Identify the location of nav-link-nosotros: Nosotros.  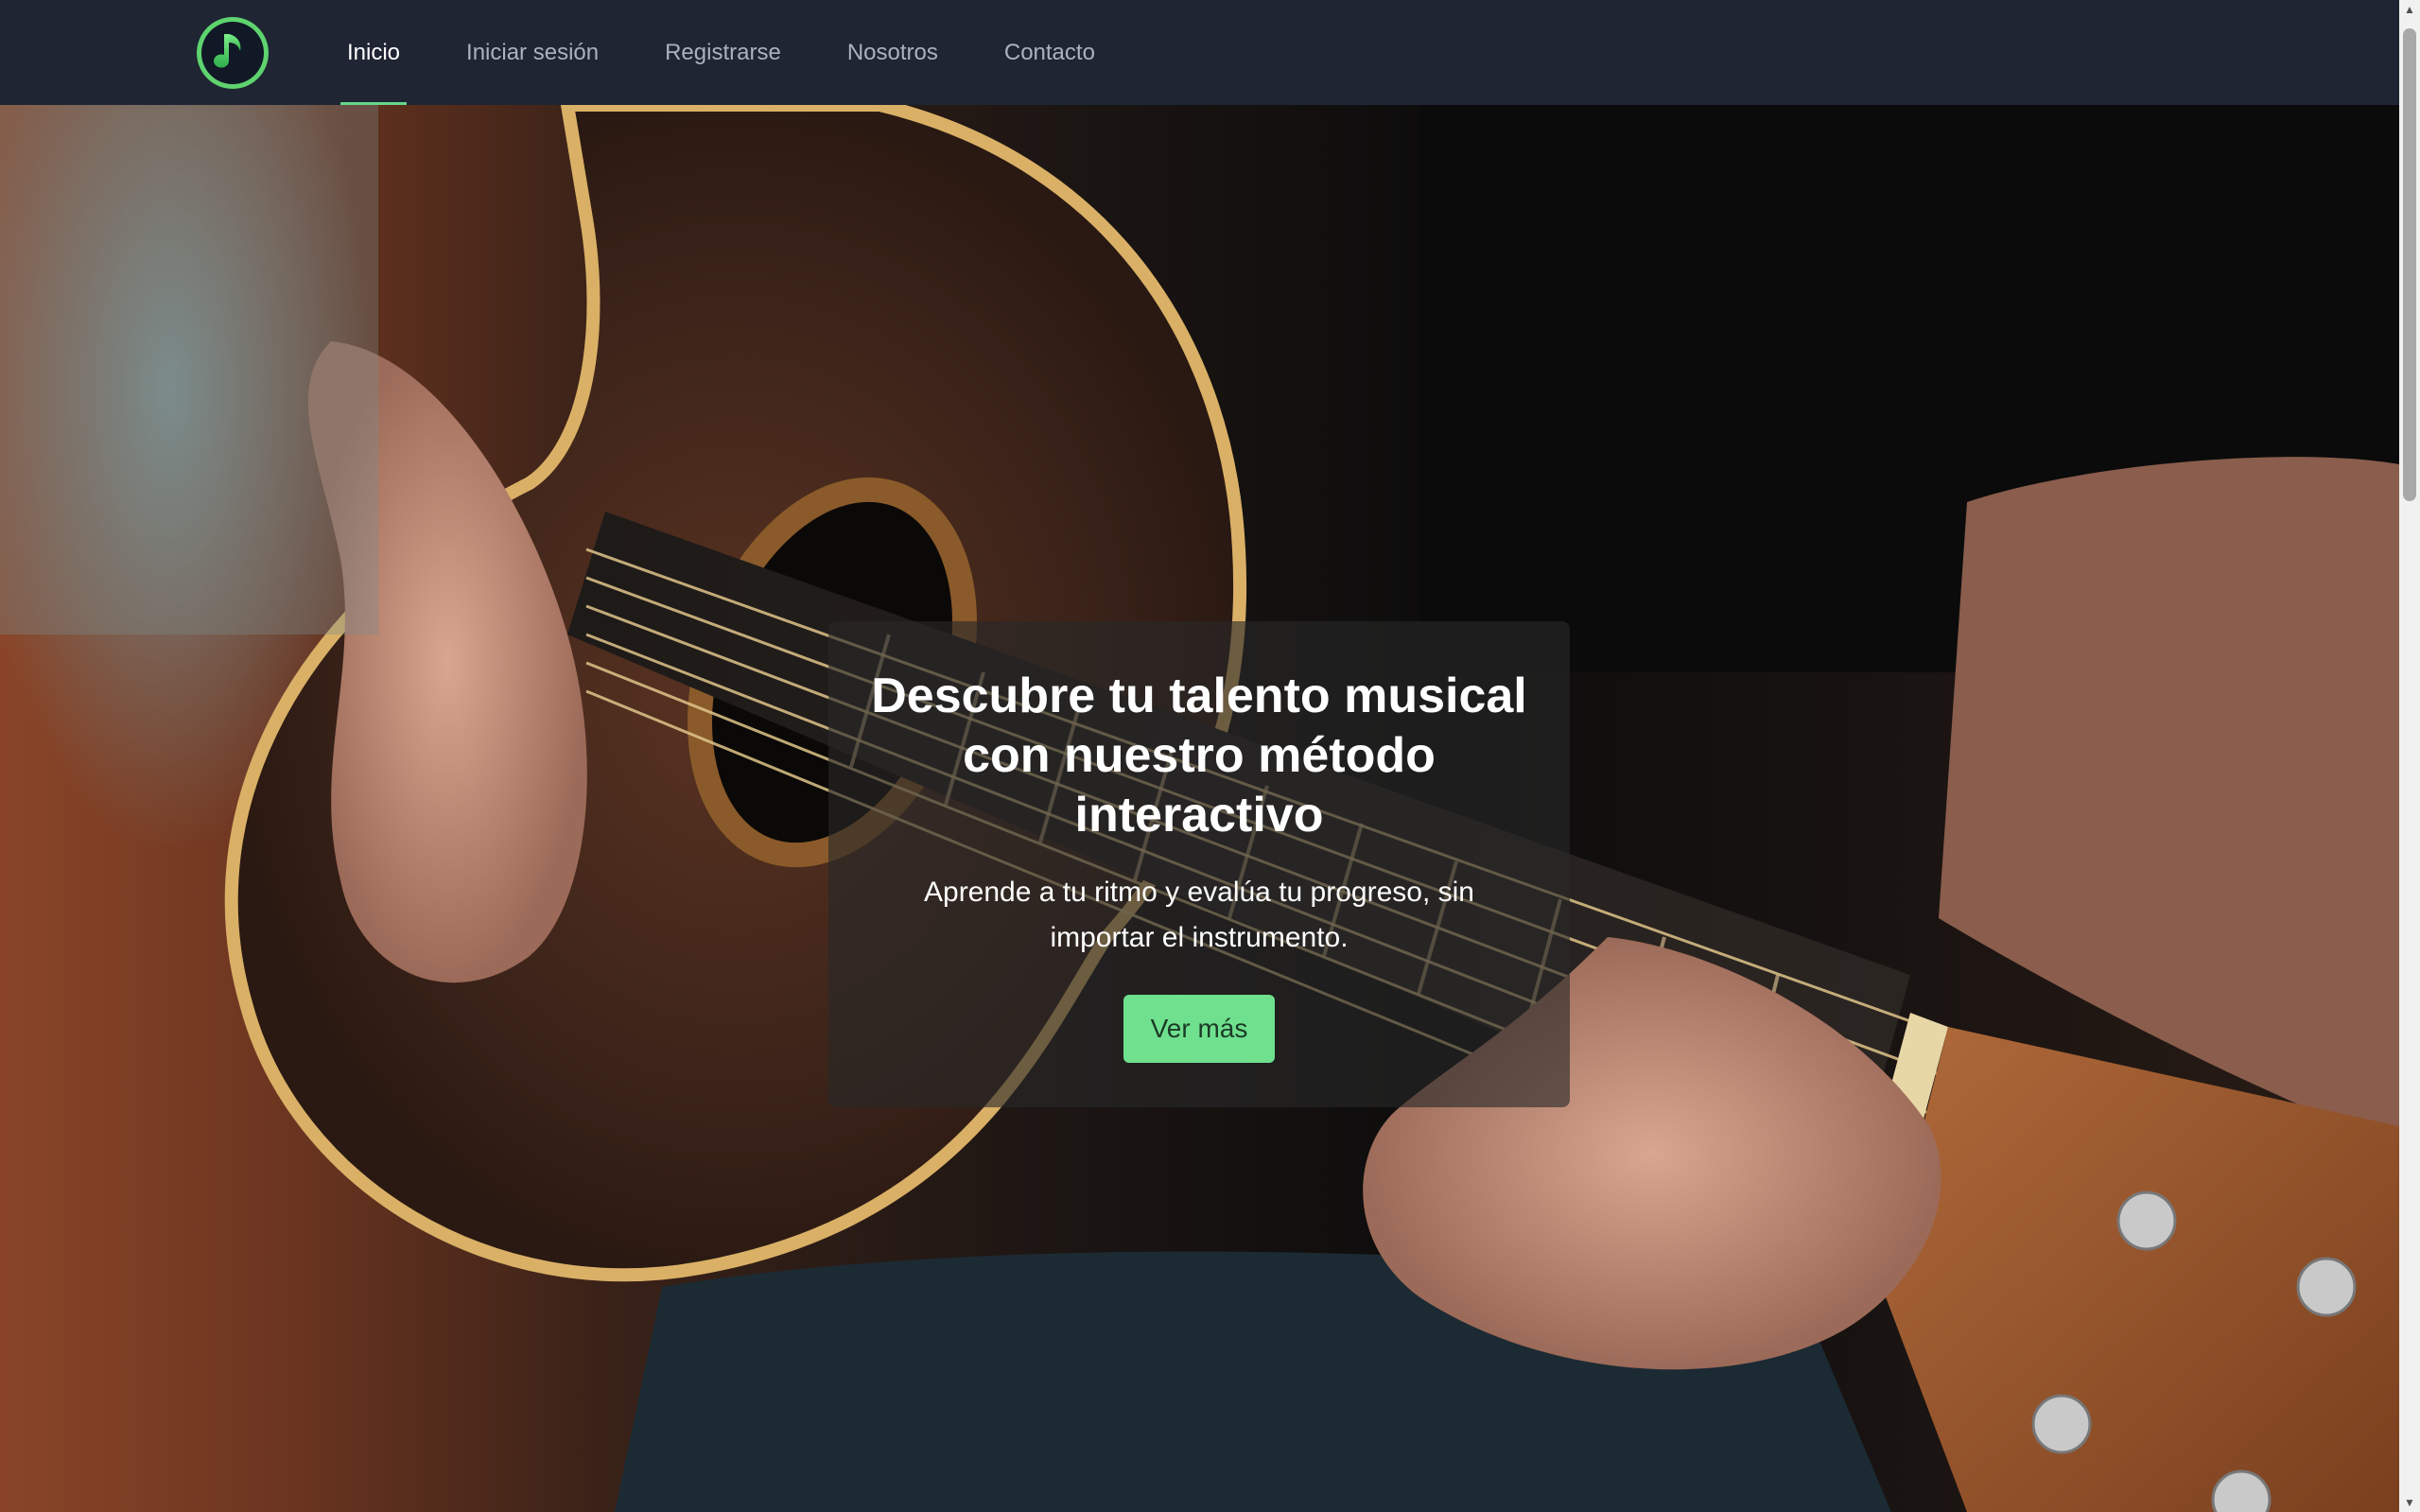
(893, 52).